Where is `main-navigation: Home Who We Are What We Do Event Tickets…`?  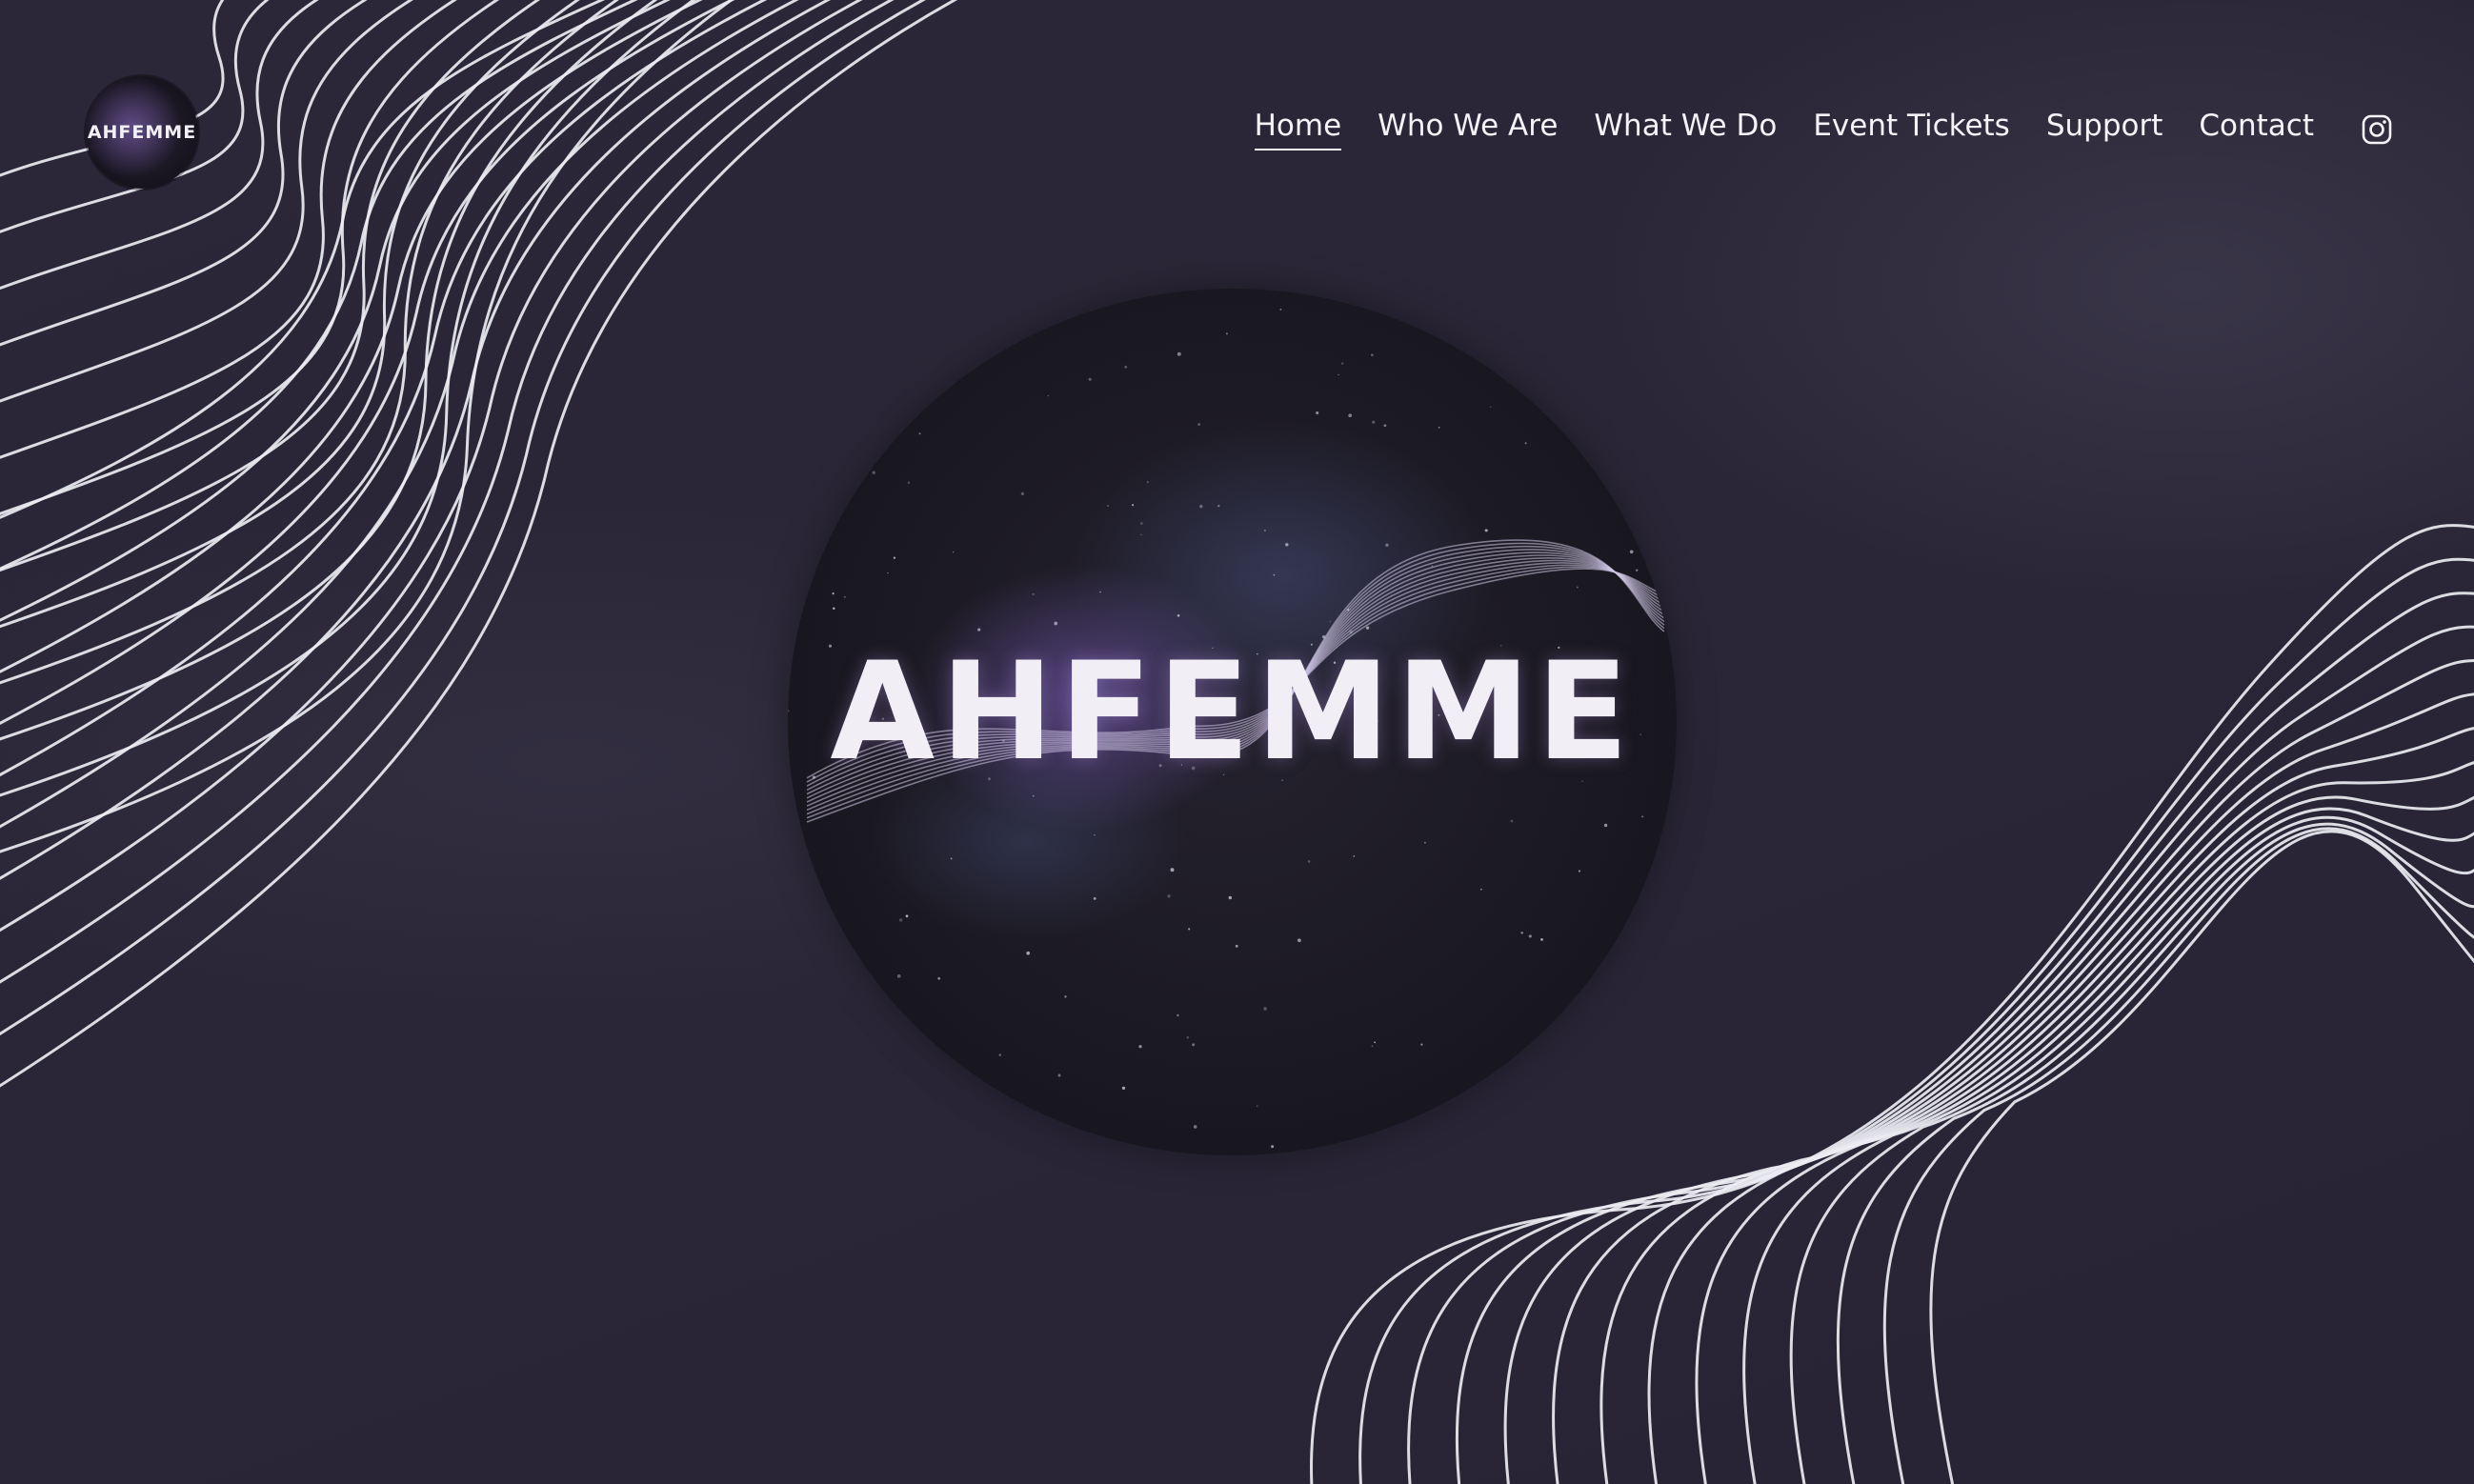
main-navigation: Home Who We Are What We Do Event Tickets… is located at coordinates (1766, 129).